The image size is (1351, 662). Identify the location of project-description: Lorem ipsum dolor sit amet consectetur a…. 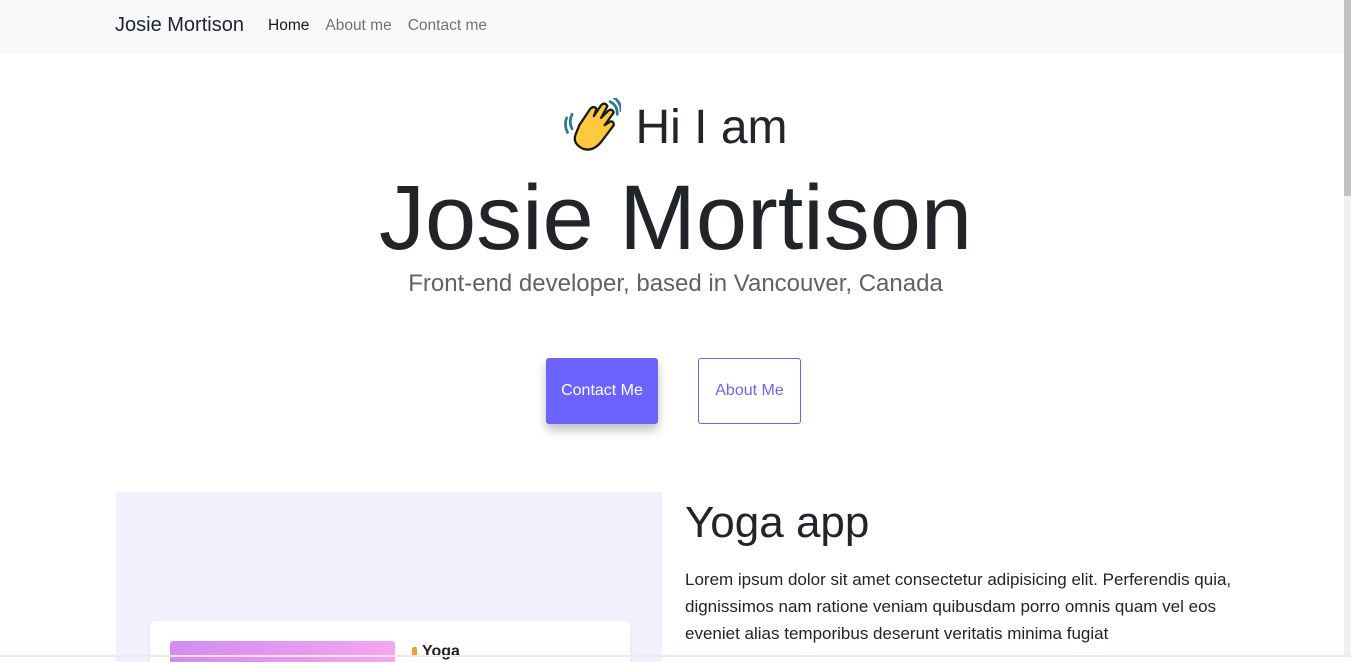
(958, 606).